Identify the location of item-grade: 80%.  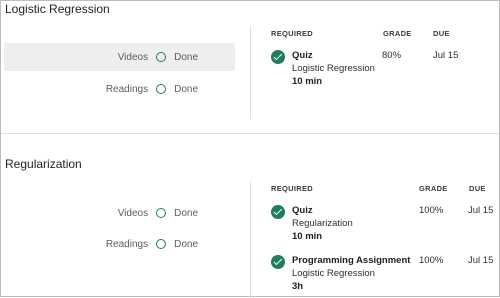
(392, 55).